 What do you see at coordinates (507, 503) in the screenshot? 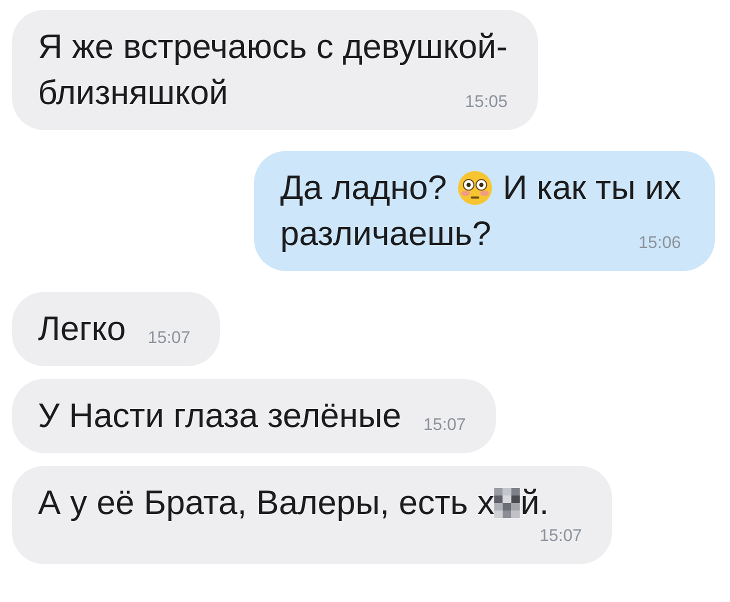
I see `pixelated-patch-icon` at bounding box center [507, 503].